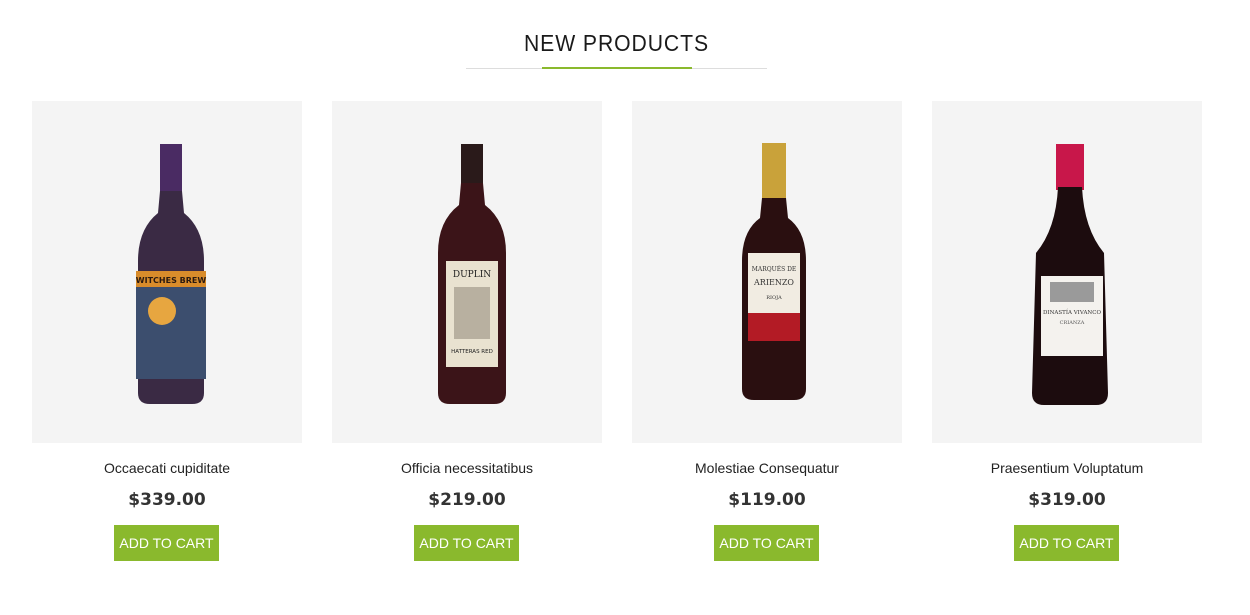 The image size is (1250, 615). What do you see at coordinates (767, 468) in the screenshot?
I see `product-name: Molestiae Consequatur` at bounding box center [767, 468].